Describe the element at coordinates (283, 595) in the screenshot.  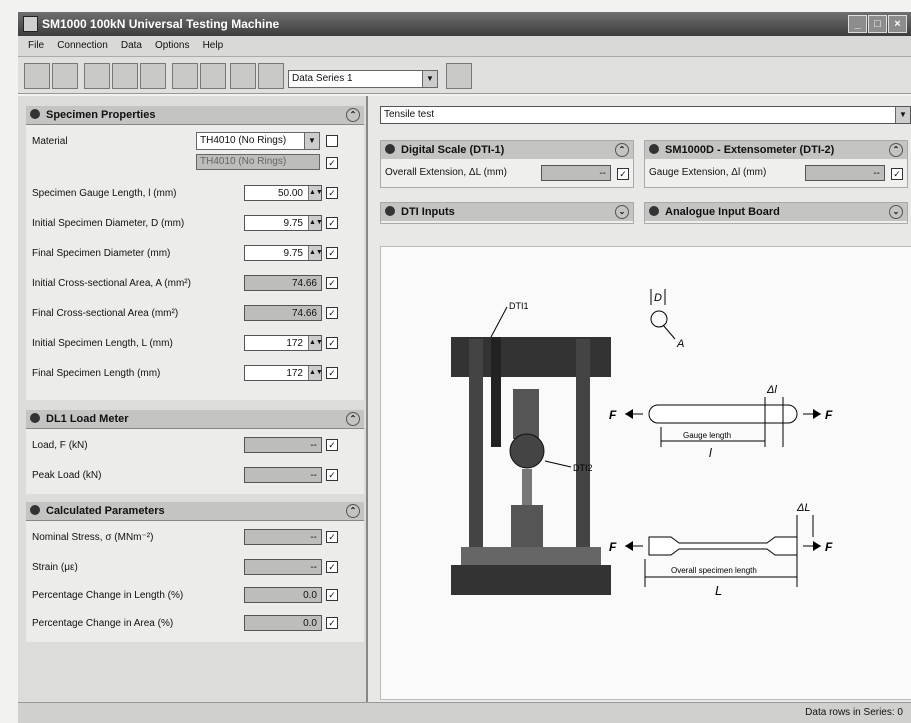
I see `length-change-field: 0.0` at that location.